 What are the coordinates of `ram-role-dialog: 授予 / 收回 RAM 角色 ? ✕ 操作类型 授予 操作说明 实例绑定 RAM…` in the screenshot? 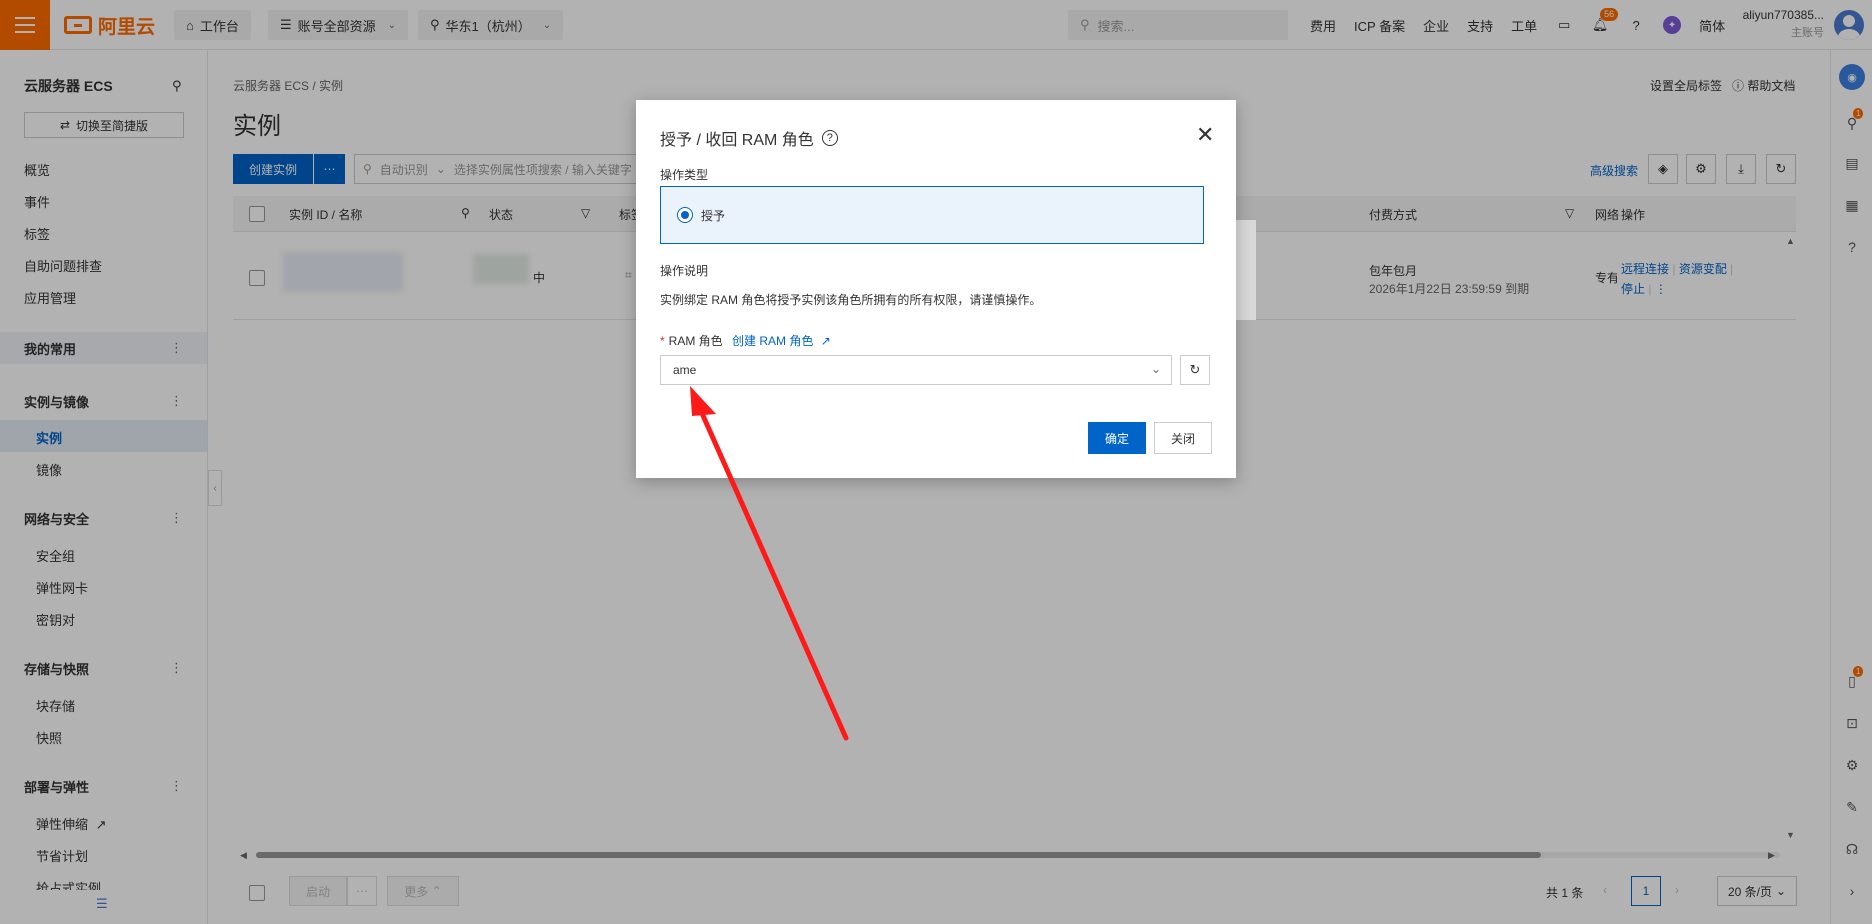 It's located at (936, 289).